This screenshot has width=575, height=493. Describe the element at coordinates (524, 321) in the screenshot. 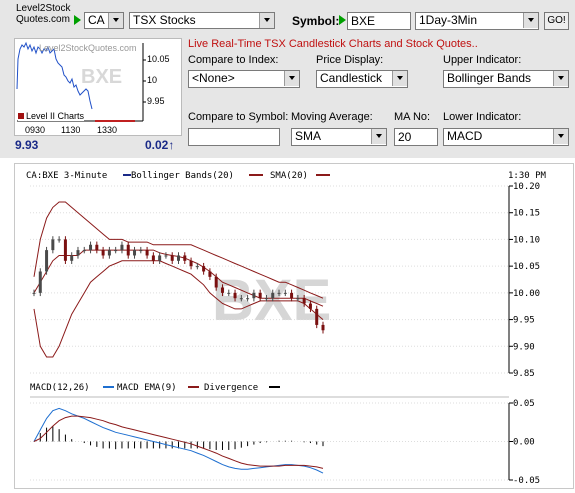

I see `price-tick-label: 9.95` at that location.